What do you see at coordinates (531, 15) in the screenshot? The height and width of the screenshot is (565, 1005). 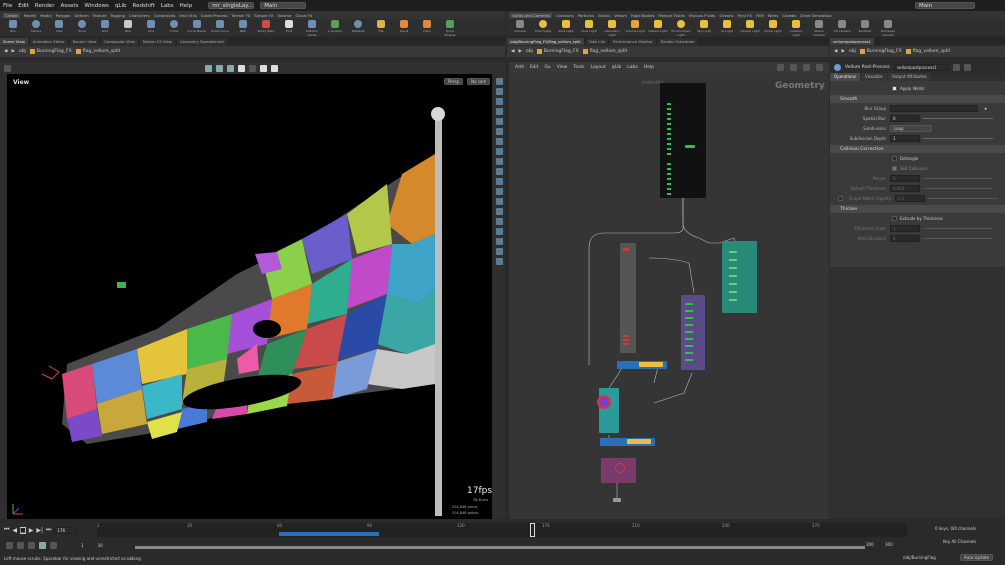 I see `shelf-tab-lights: Lights and Cameras` at bounding box center [531, 15].